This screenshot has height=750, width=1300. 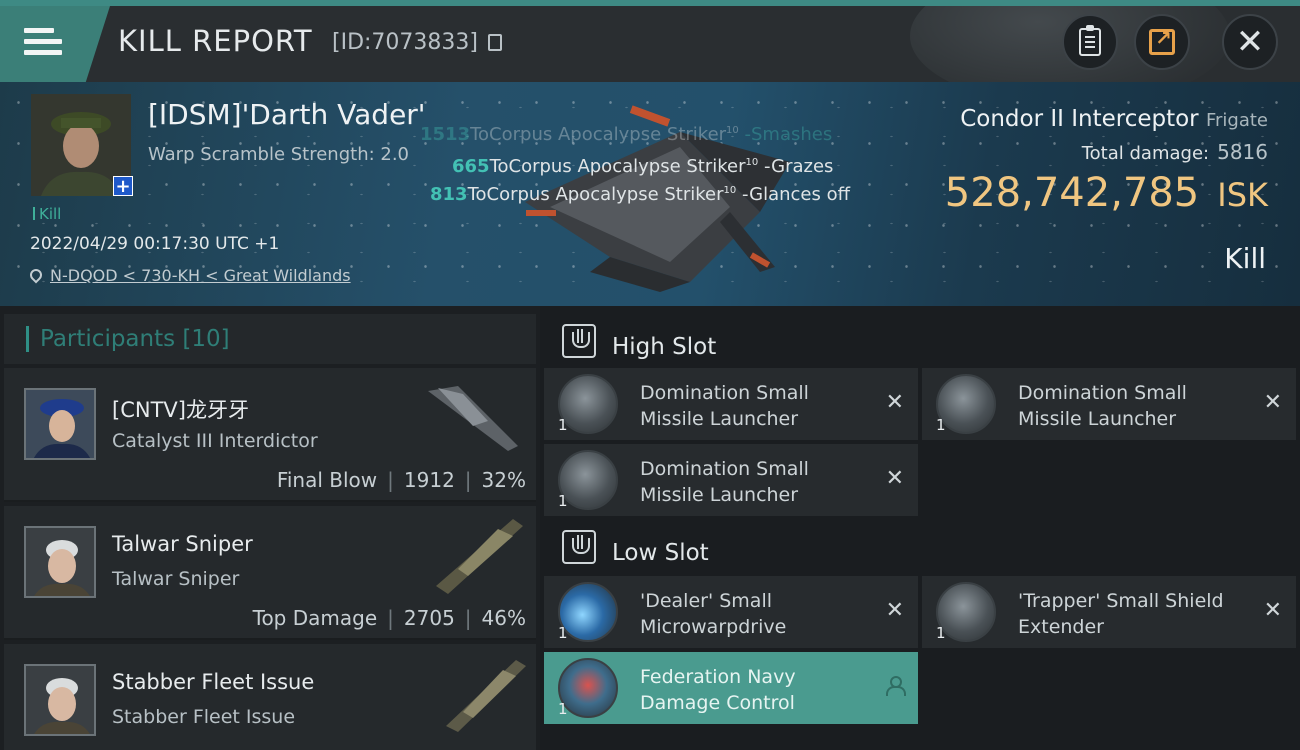 I want to click on module-slot: 1 'Dealer' Small Microwarpdrive ✕, so click(x=731, y=612).